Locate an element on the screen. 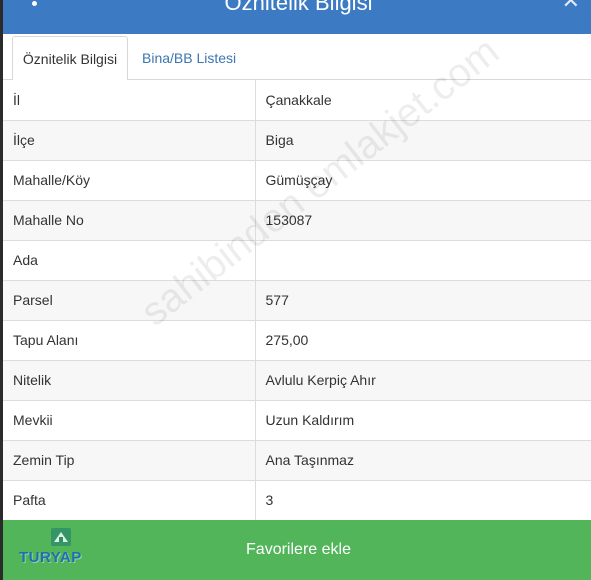 This screenshot has width=591, height=580. add-to-favorites-button: Favorilere ekle is located at coordinates (297, 550).